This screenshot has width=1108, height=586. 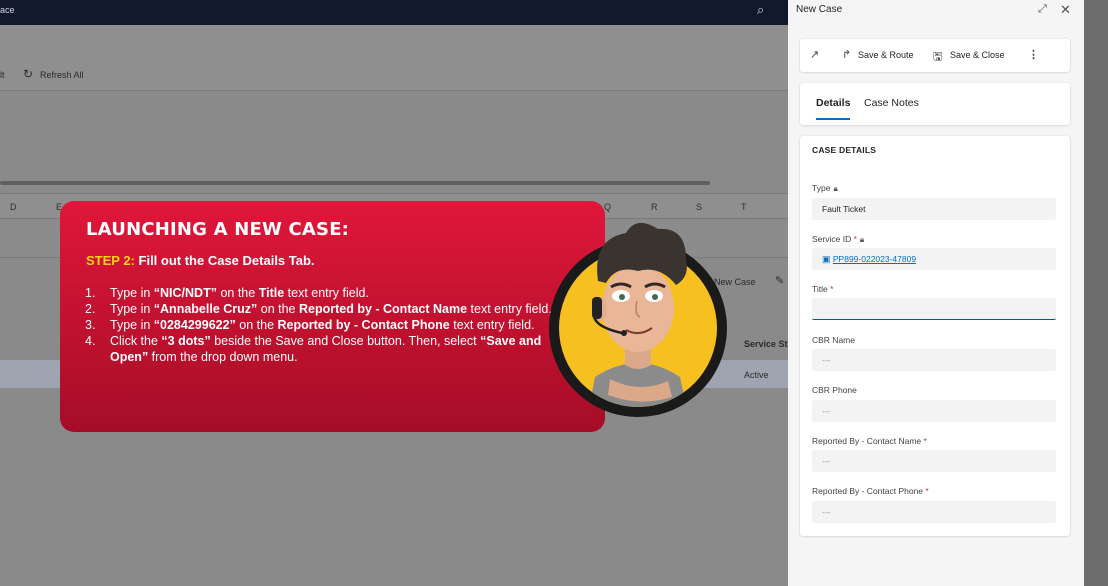 What do you see at coordinates (2, 75) in the screenshot?
I see `command-fragment: lt` at bounding box center [2, 75].